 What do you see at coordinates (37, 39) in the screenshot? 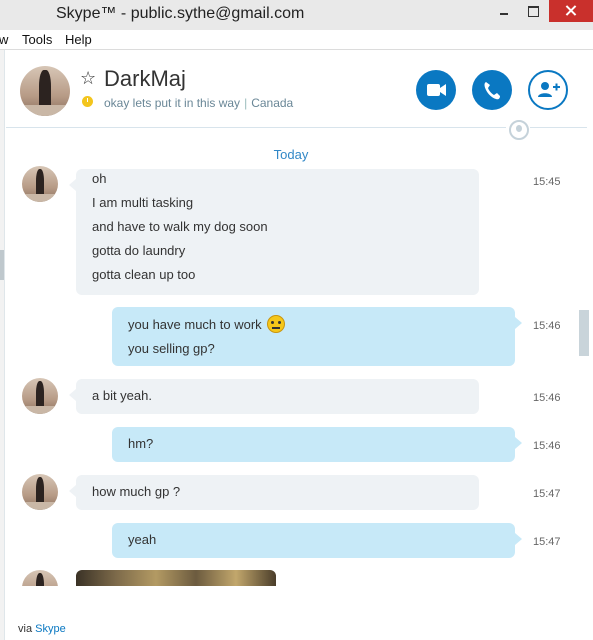
I see `menu-item-tools: Tools` at bounding box center [37, 39].